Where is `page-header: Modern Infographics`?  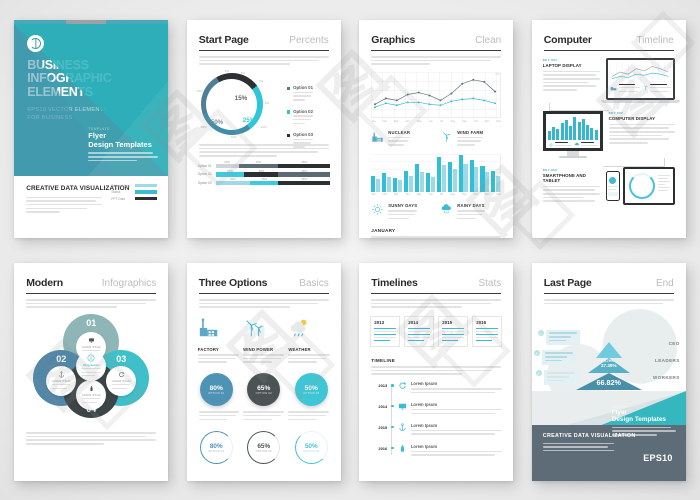
page-header: Modern Infographics is located at coordinates (91, 283).